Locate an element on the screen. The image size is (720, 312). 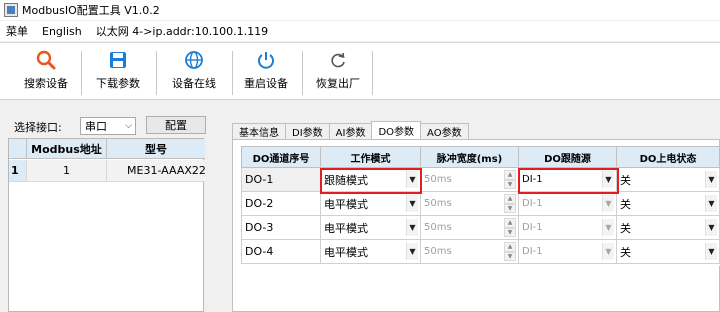
menu-item-english: English is located at coordinates (62, 31).